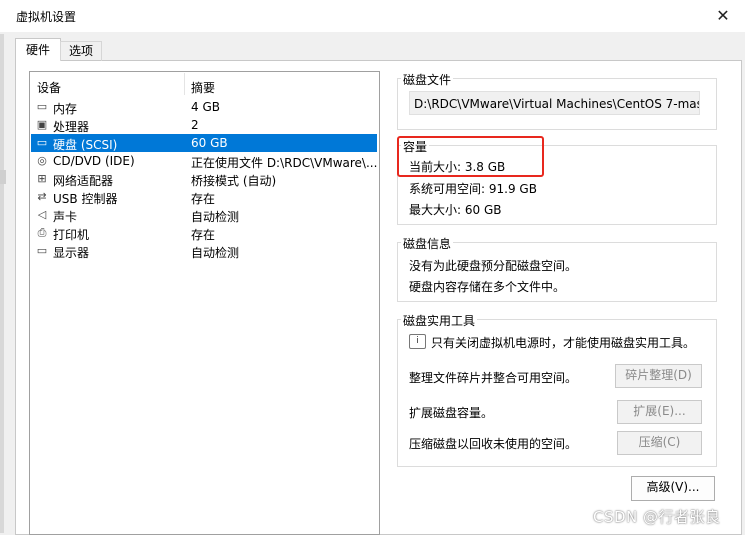  What do you see at coordinates (455, 210) in the screenshot?
I see `max-size-text: 最大大小: 60 GB` at bounding box center [455, 210].